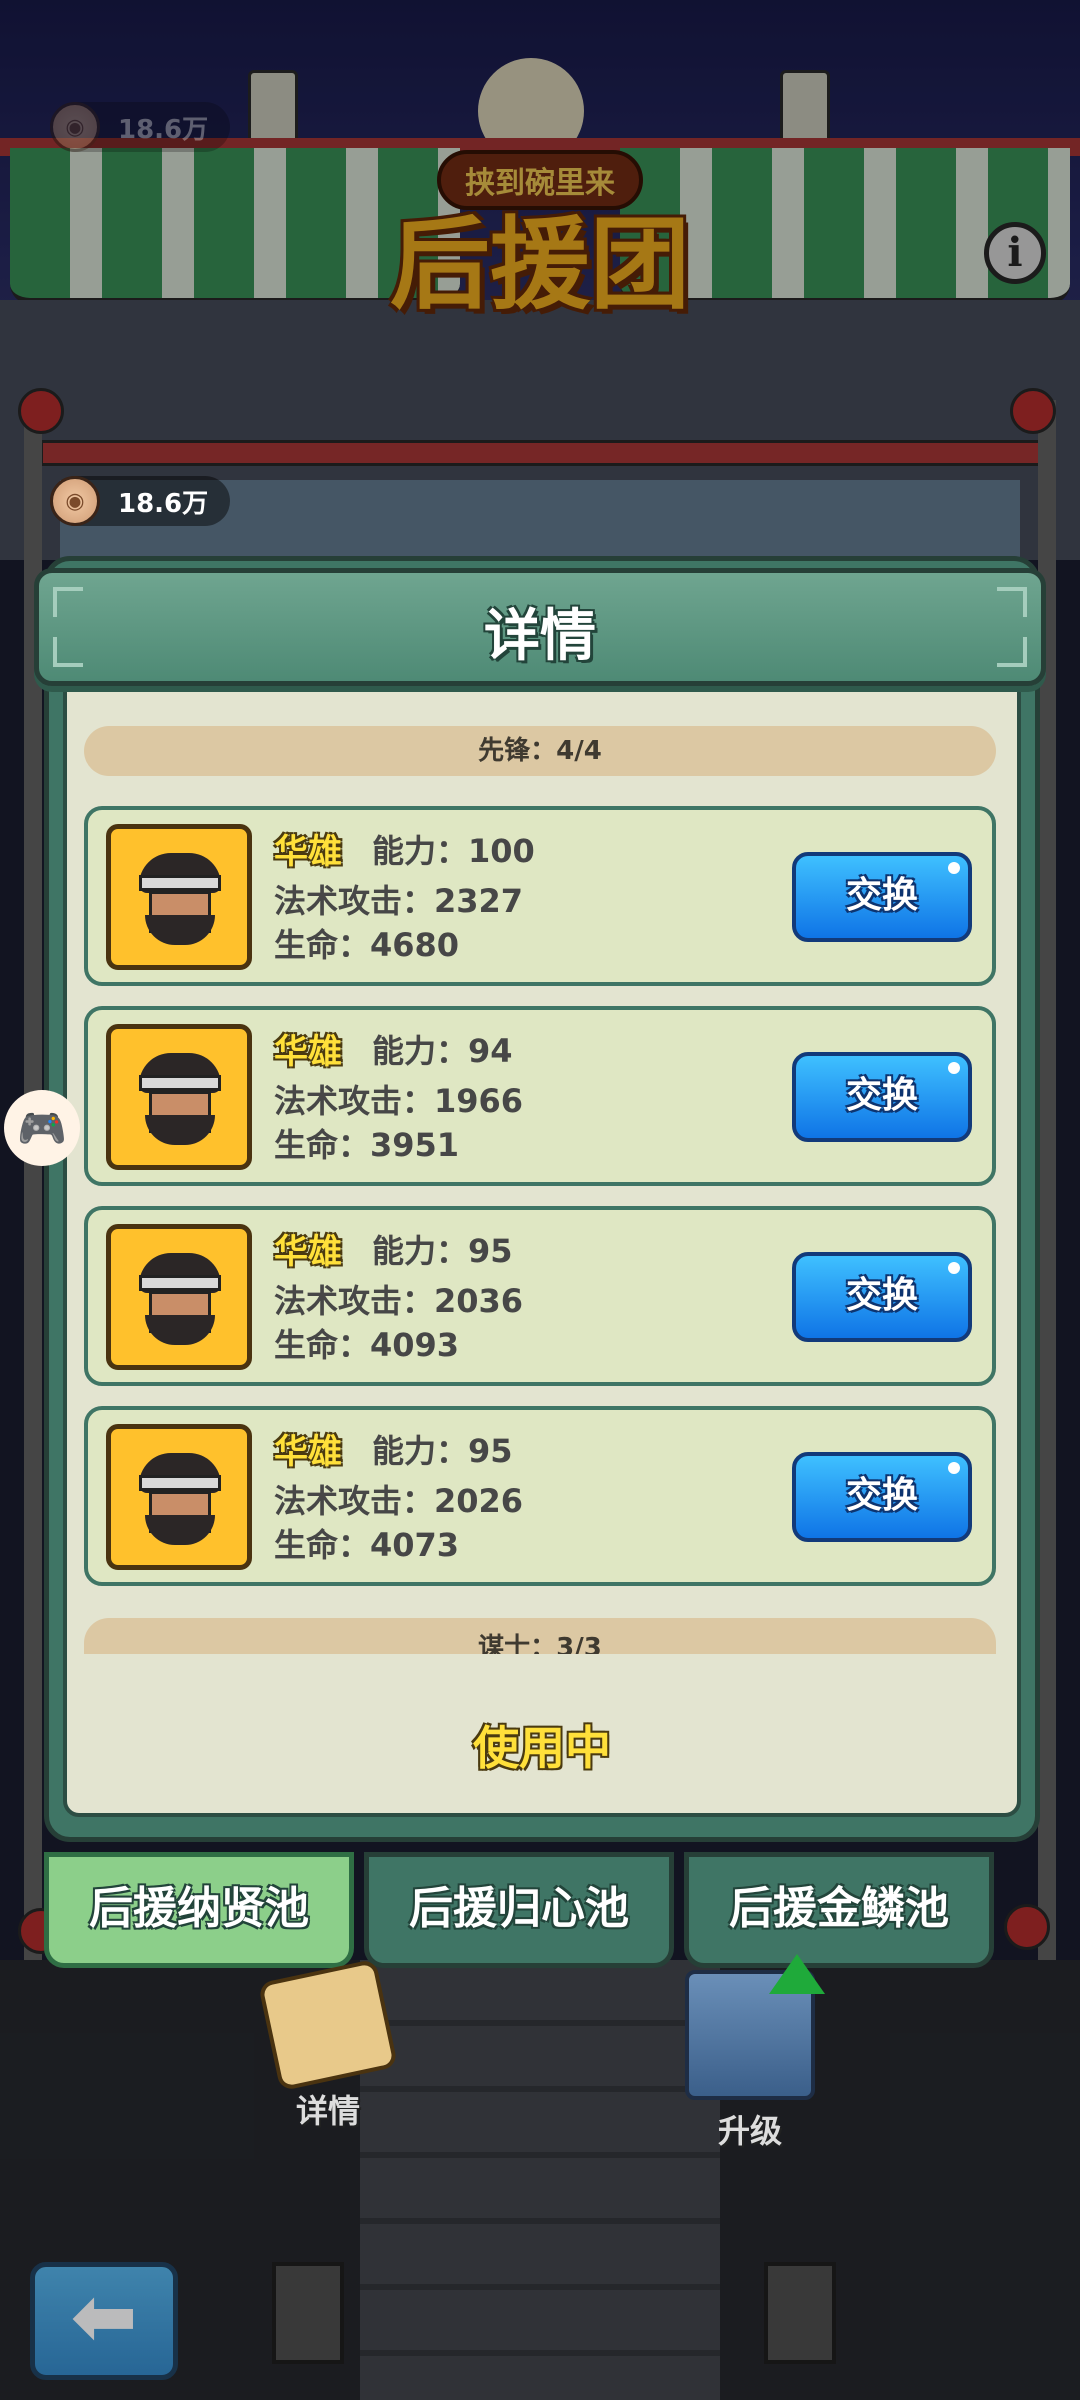 Image resolution: width=1080 pixels, height=2400 pixels. I want to click on upgrade-shortcut: 升级, so click(750, 2053).